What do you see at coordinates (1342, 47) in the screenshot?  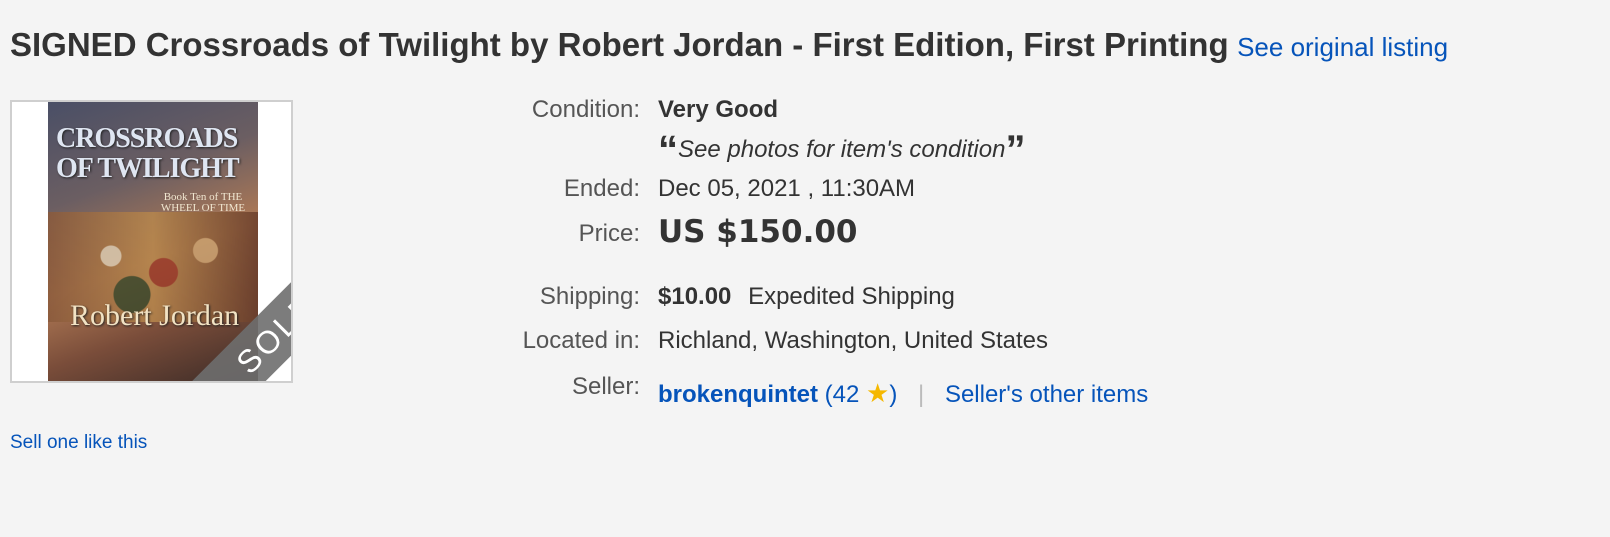 I see `see-original-listing-link: See original listing` at bounding box center [1342, 47].